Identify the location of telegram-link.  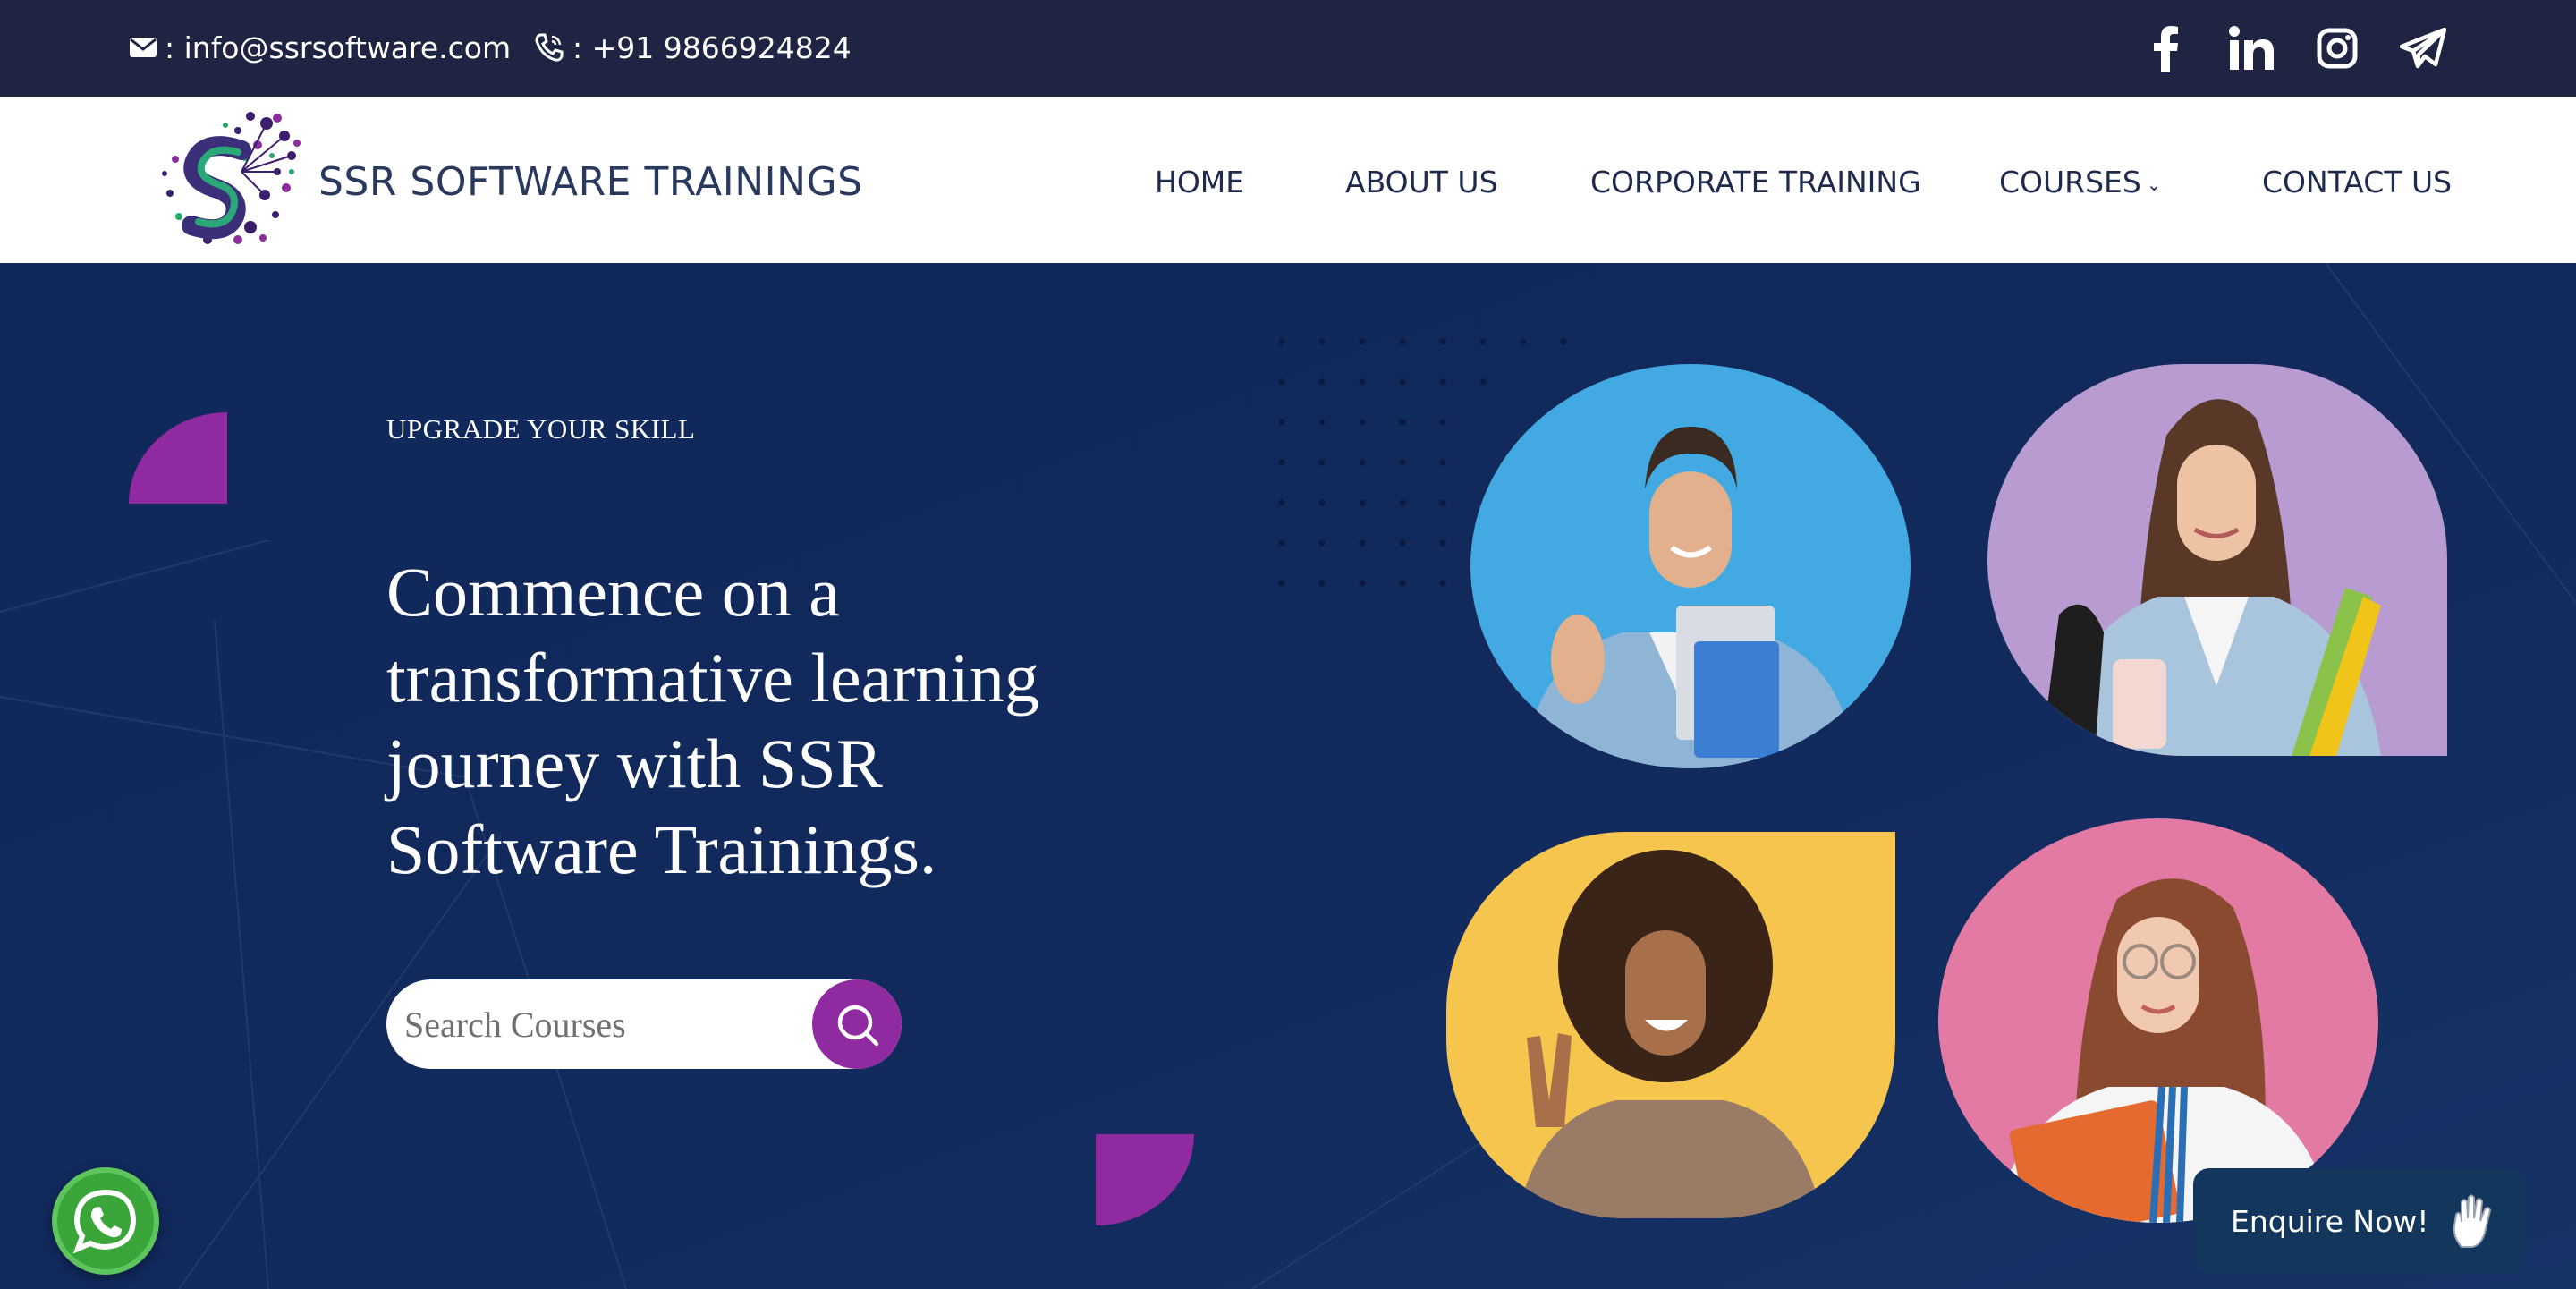
(2423, 48).